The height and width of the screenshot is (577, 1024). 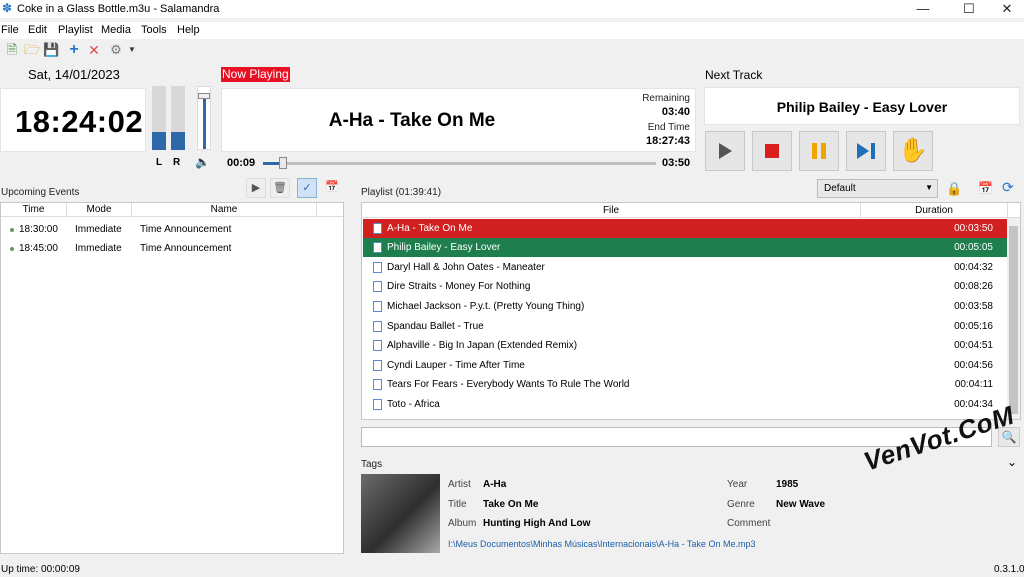 I want to click on title-label: Title, so click(x=457, y=504).